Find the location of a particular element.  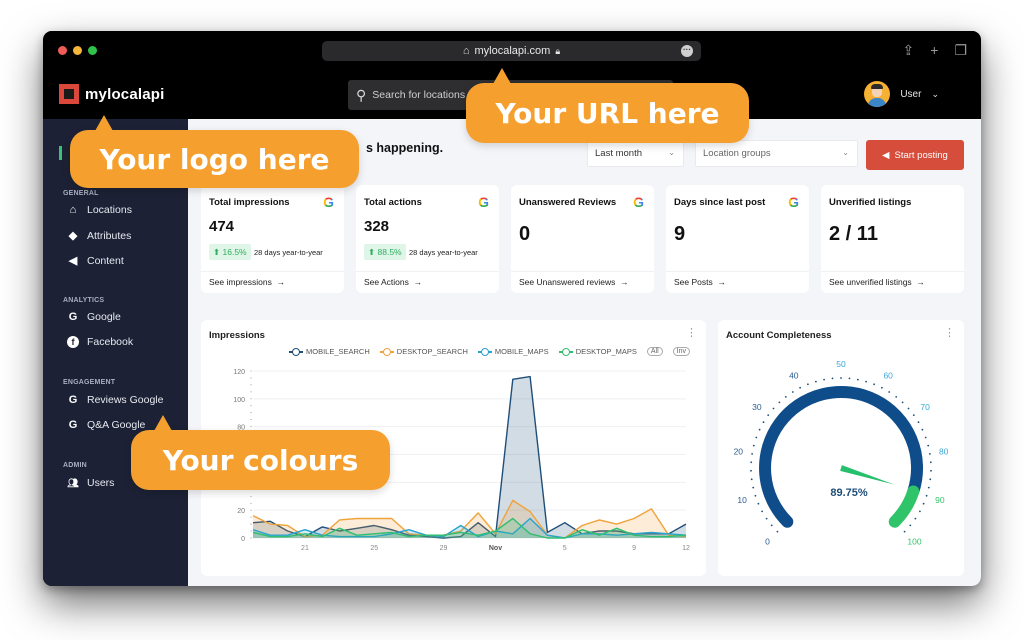

search-icon: ⚲ is located at coordinates (361, 94).